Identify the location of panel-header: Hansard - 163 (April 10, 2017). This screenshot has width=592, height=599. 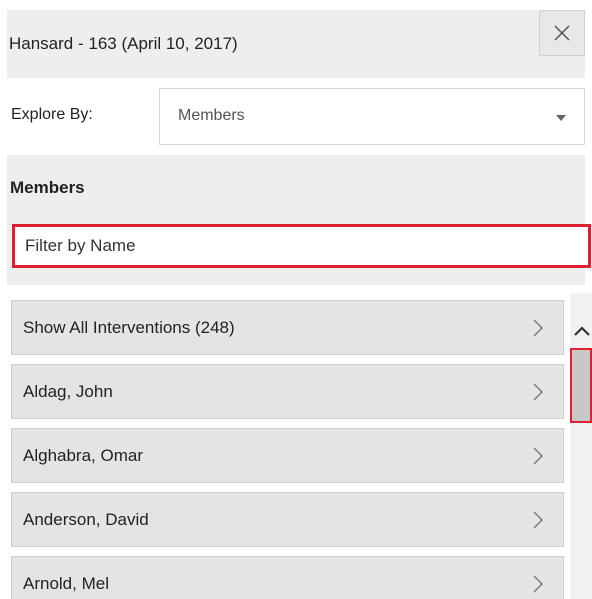
(296, 44).